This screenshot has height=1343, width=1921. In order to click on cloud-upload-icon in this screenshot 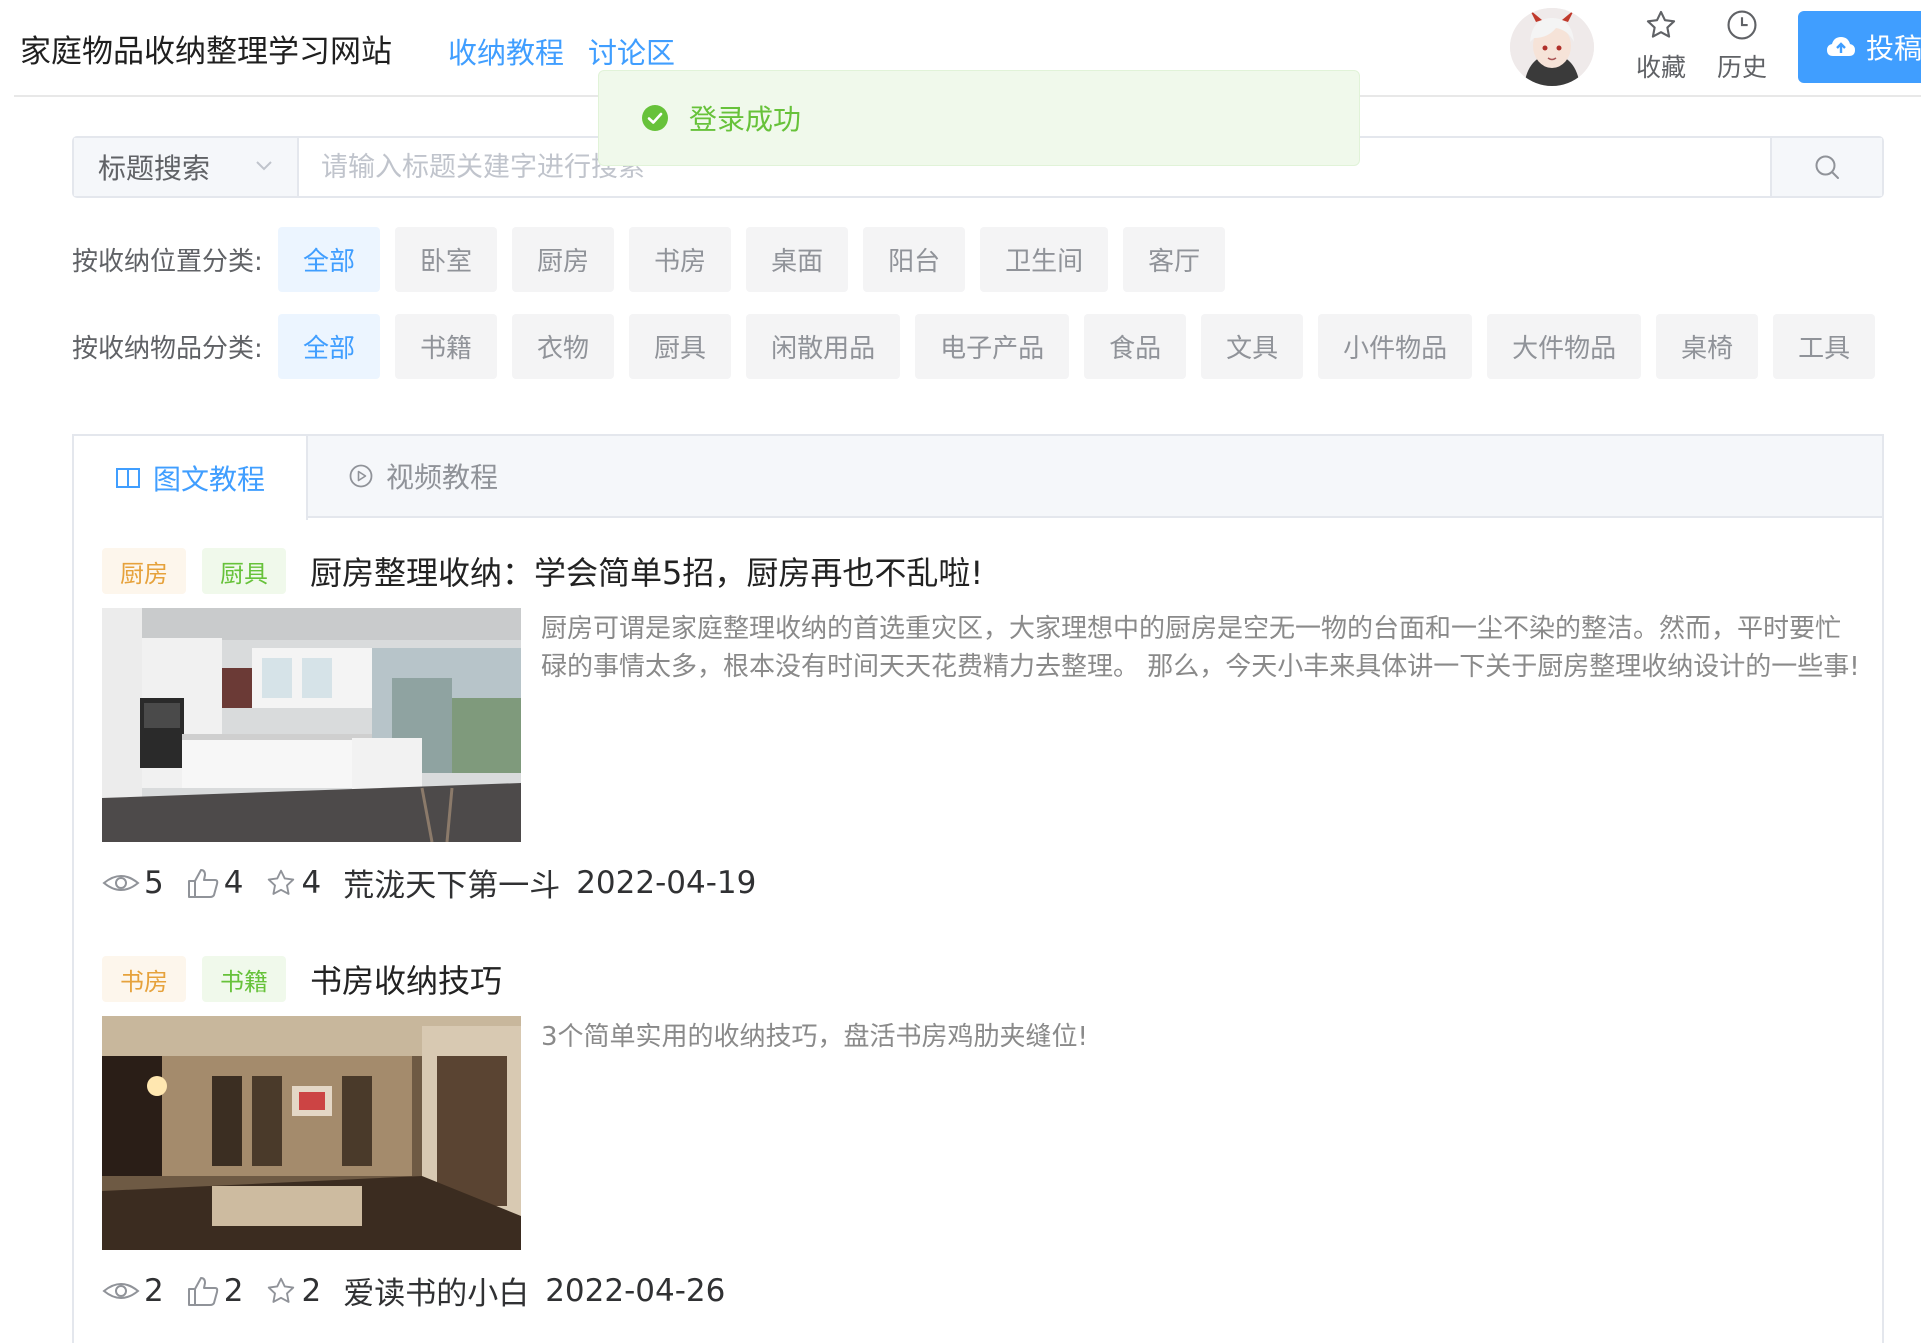, I will do `click(1841, 46)`.